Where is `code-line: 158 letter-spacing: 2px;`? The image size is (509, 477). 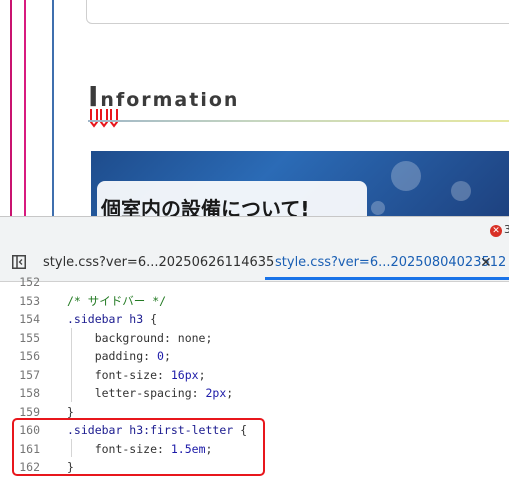 code-line: 158 letter-spacing: 2px; is located at coordinates (254, 393).